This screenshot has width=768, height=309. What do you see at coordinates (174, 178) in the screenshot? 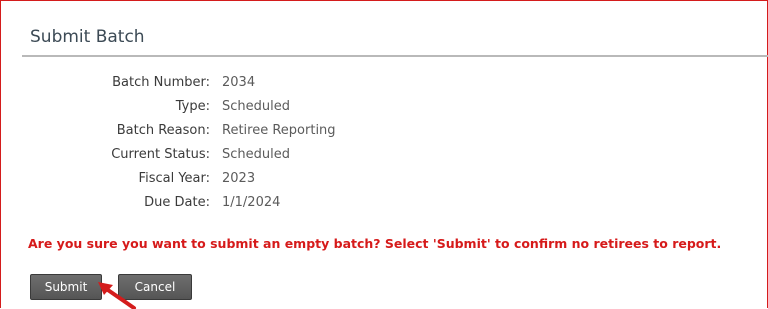
I see `fiscal-year-label: Fiscal Year:` at bounding box center [174, 178].